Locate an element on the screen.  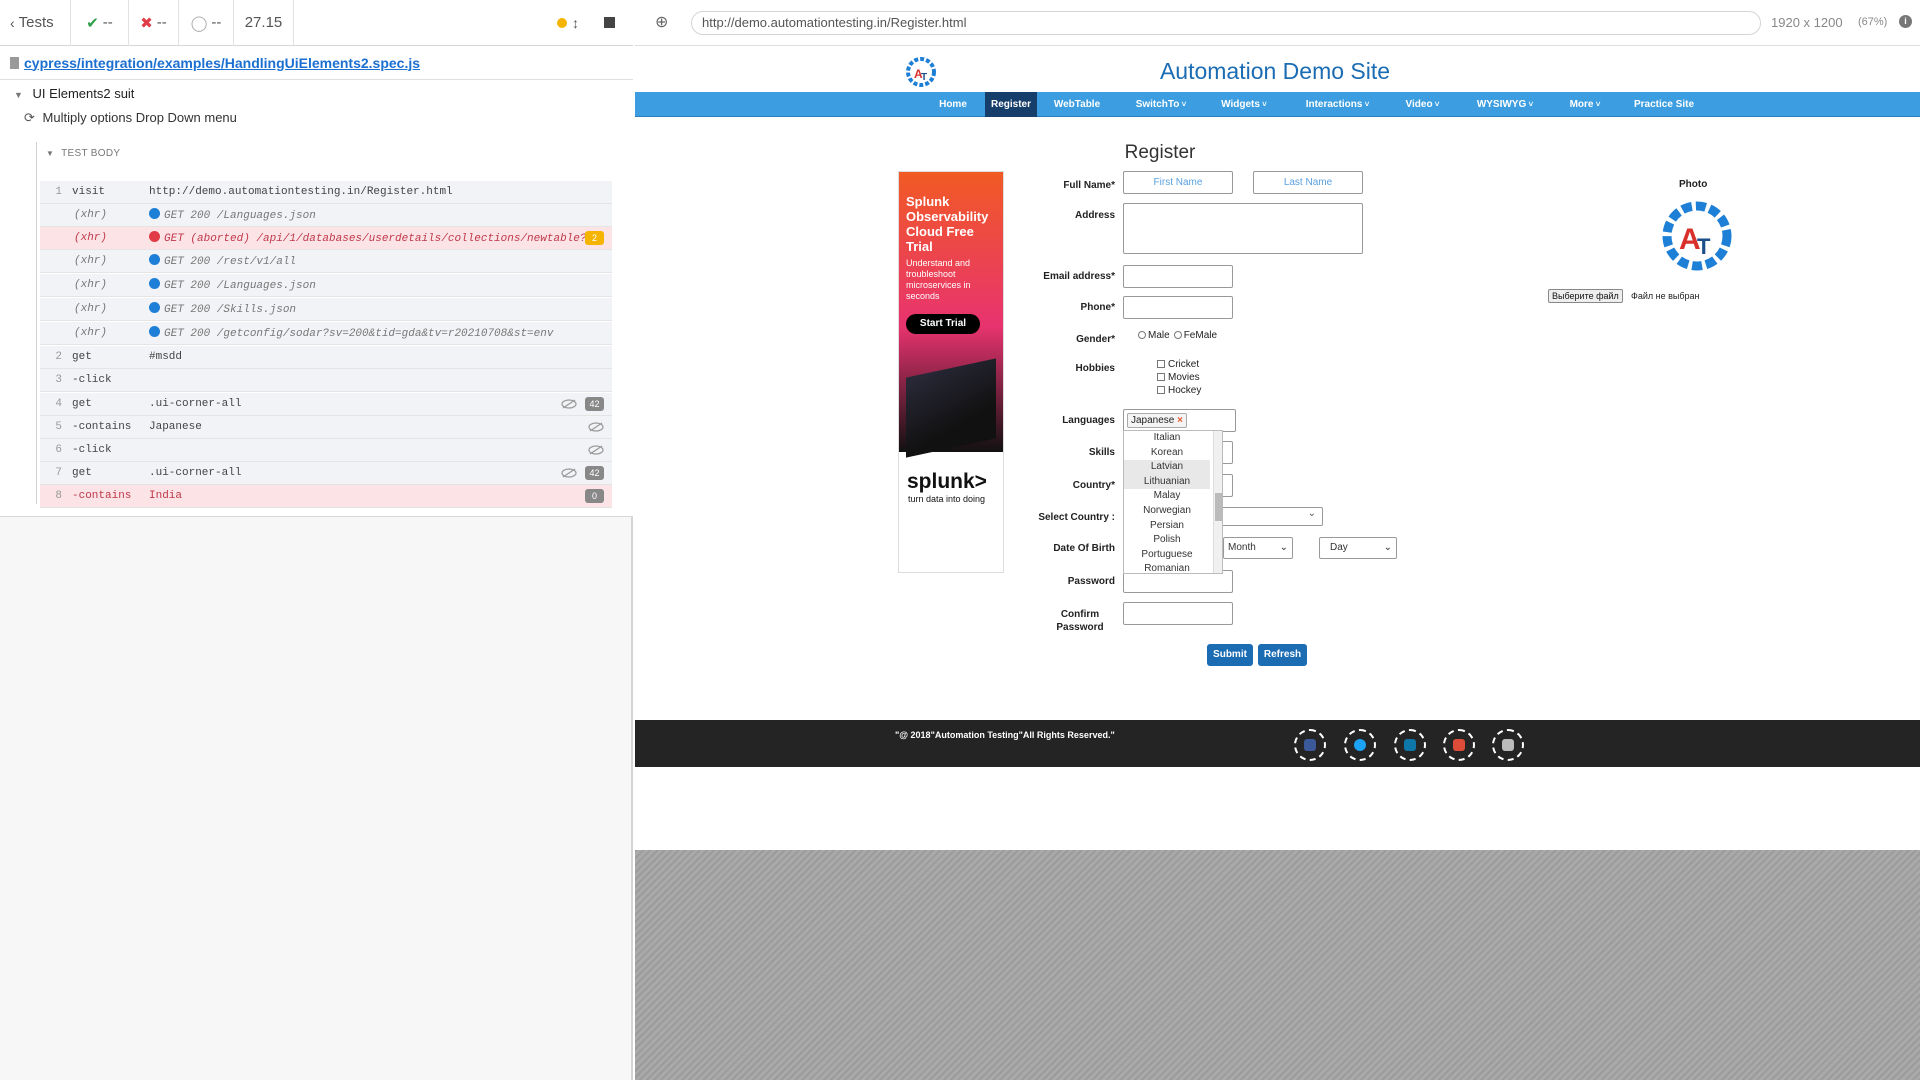
command-row: 4 get .ui-corner-all 42 is located at coordinates (326, 404).